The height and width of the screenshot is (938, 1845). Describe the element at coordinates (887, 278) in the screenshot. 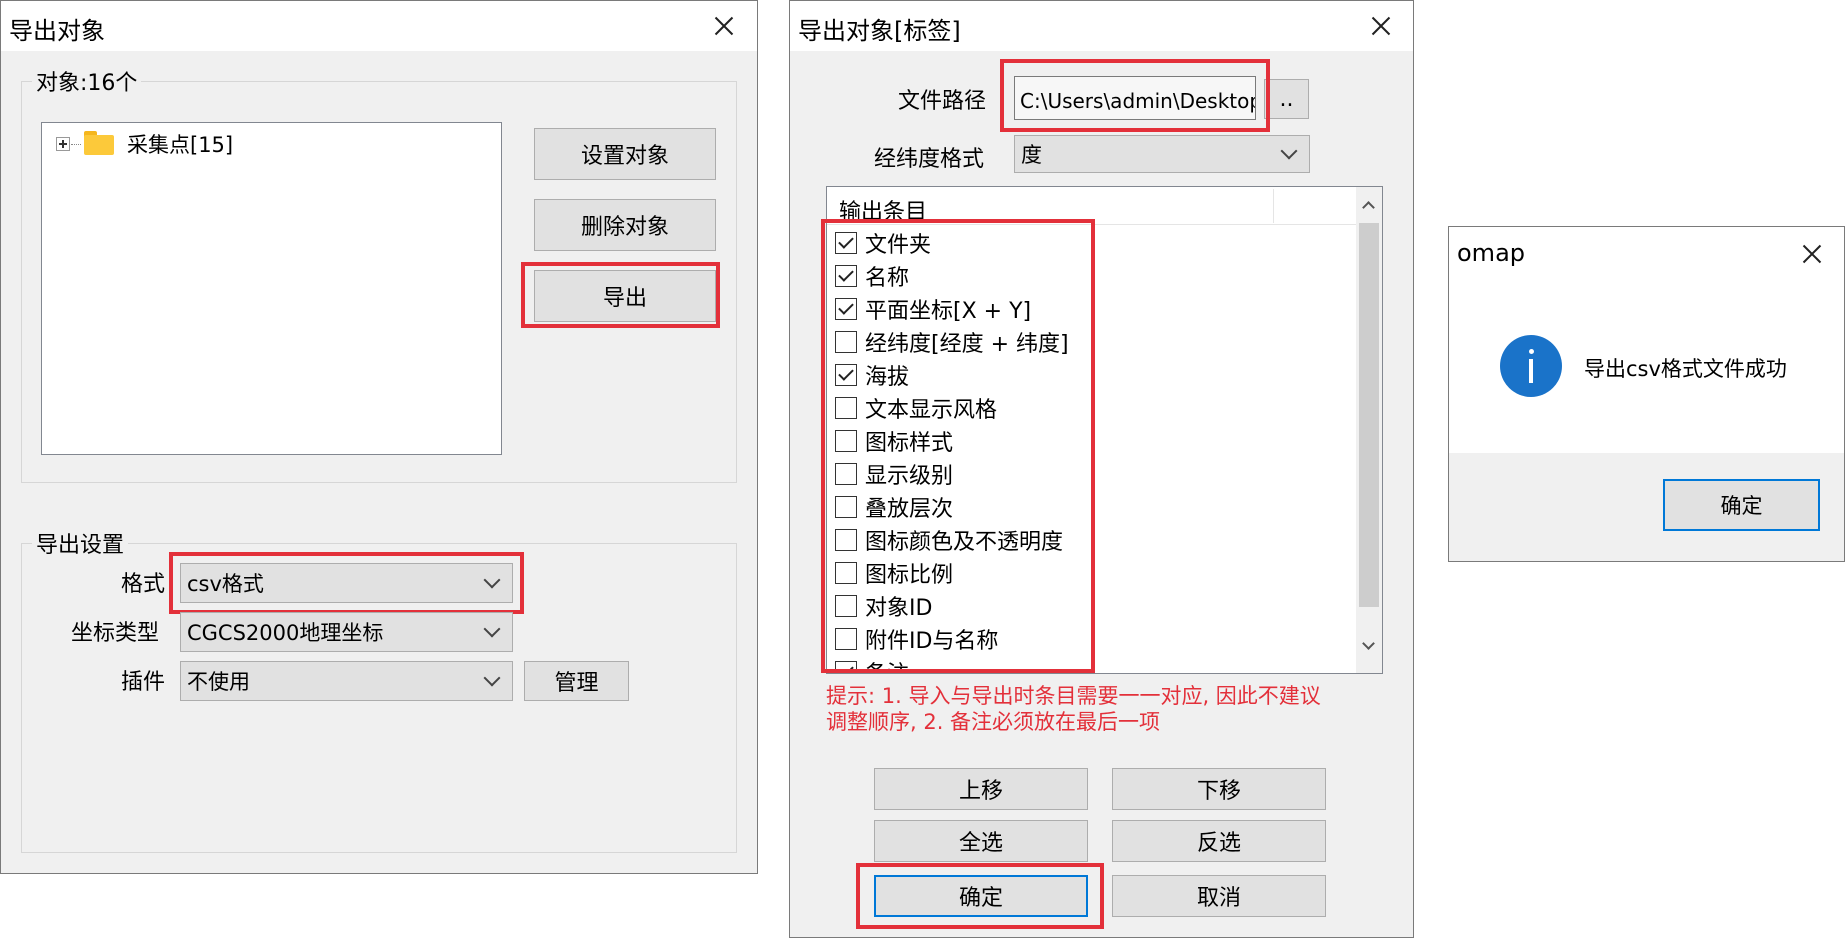

I see `list-item-label: 名称` at that location.